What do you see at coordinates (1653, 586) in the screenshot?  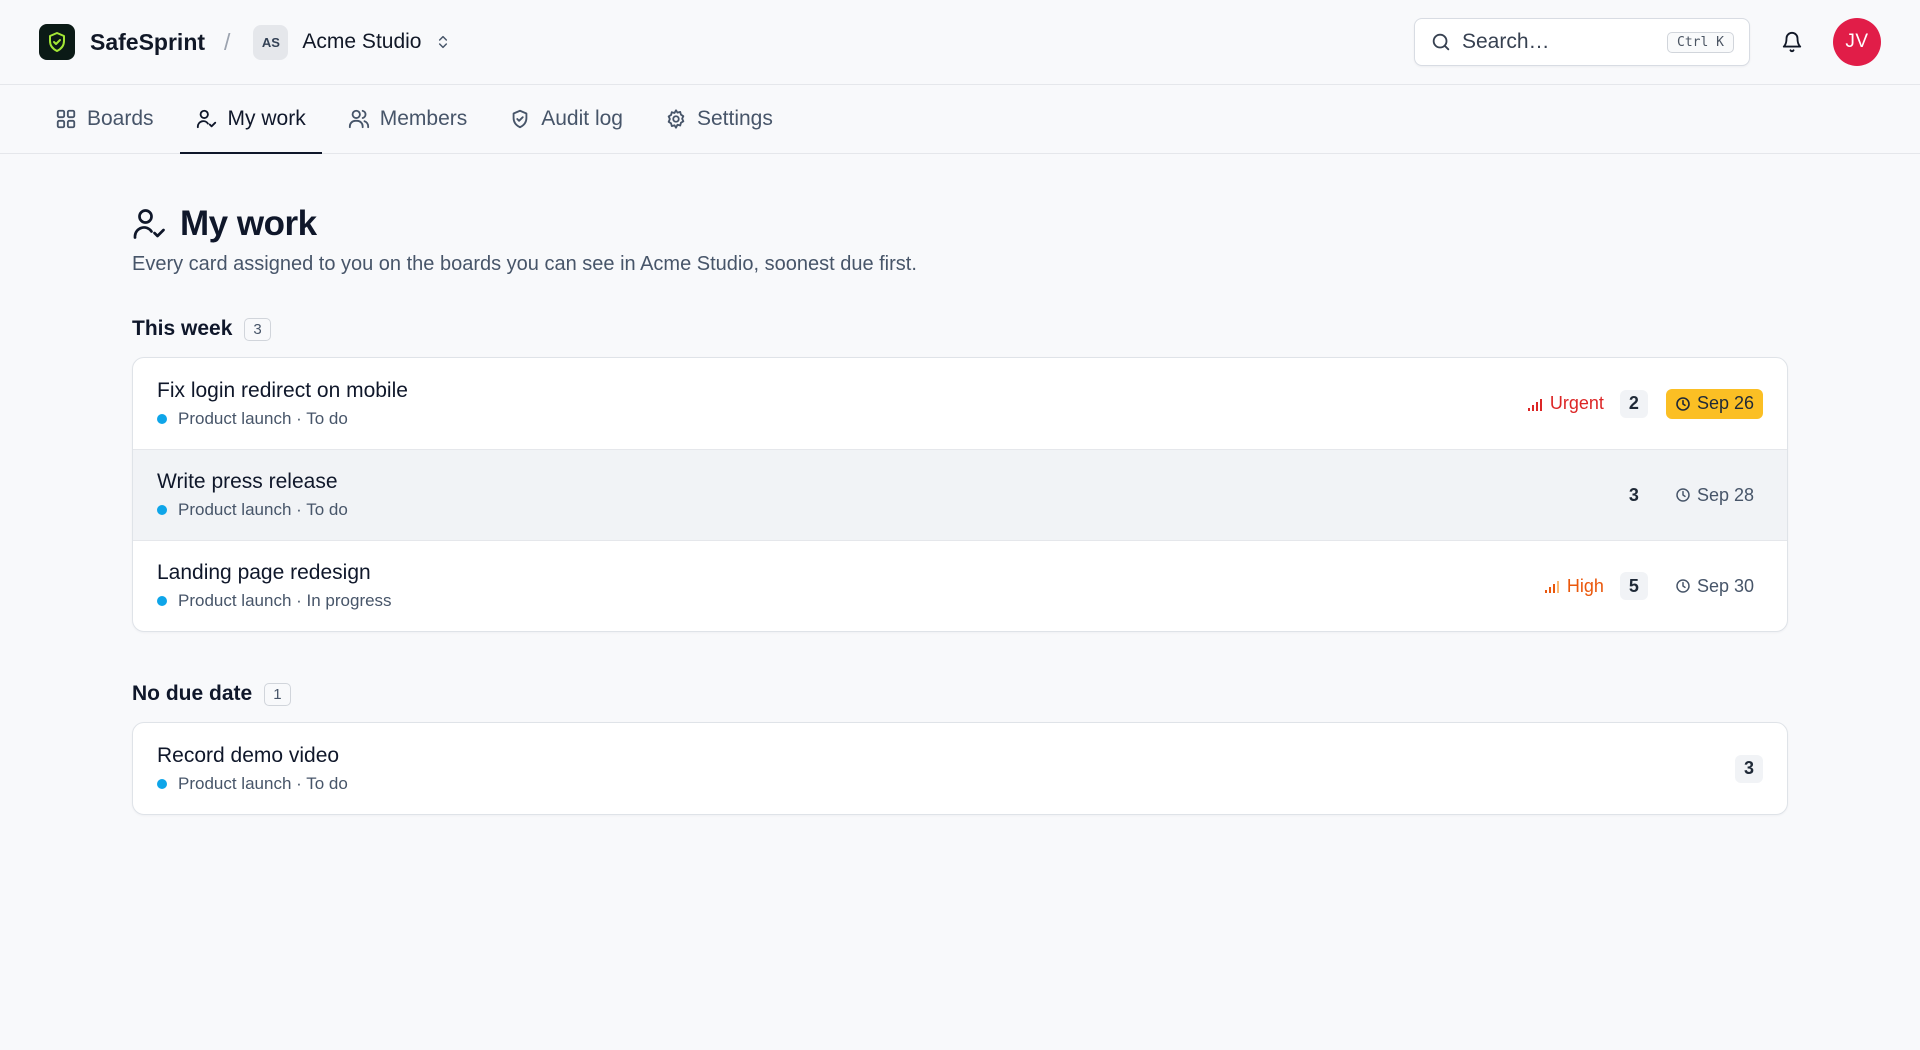 I see `card-badges: High 5 Sep 30` at bounding box center [1653, 586].